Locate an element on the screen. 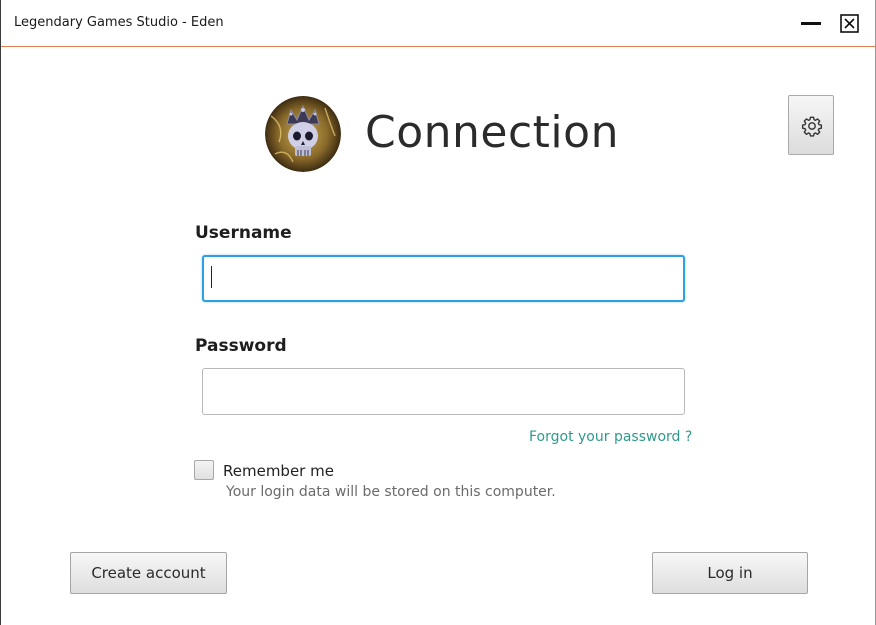 This screenshot has height=625, width=876. close-button is located at coordinates (849, 23).